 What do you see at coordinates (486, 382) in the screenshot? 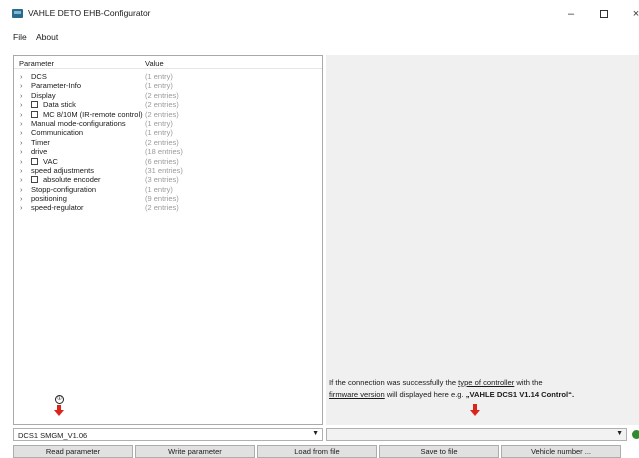
I see `info-link-controller-type: type of controller` at bounding box center [486, 382].